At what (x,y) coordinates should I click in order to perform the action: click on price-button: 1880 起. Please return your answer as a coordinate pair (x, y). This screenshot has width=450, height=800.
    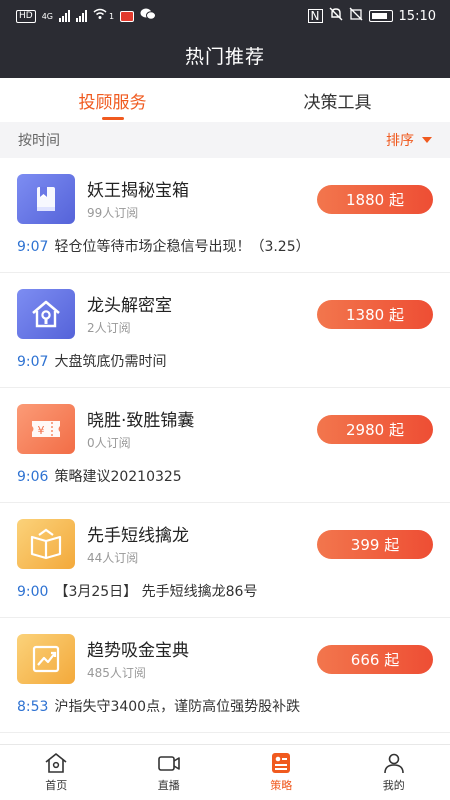
    Looking at the image, I should click on (375, 199).